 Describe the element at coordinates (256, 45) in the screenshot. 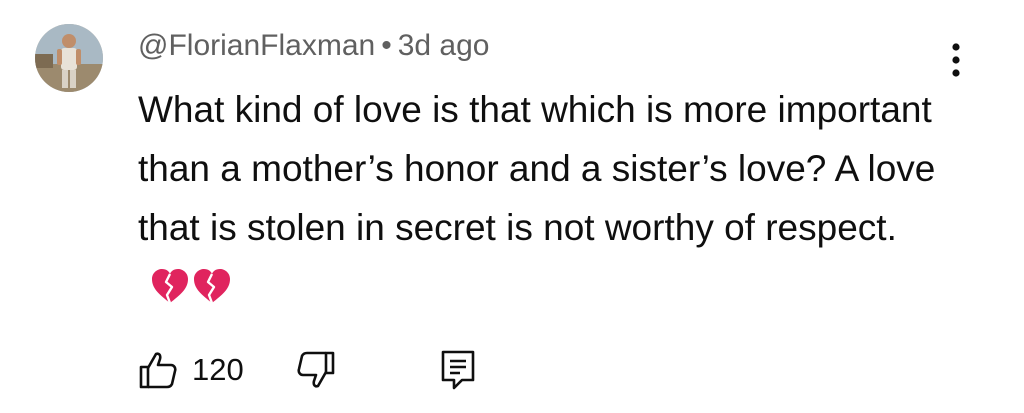

I see `author-name: @FlorianFlaxman` at that location.